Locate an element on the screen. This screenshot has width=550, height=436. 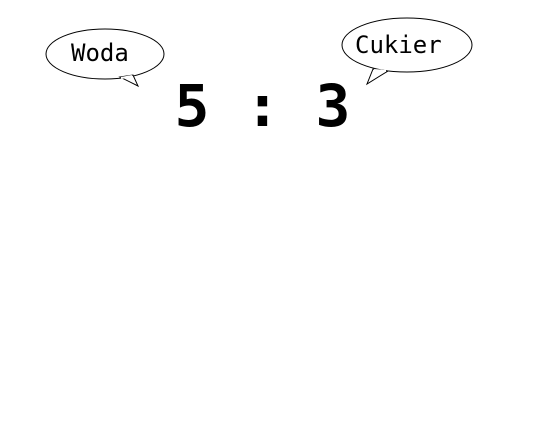
bubble-label-sugar: Cukier is located at coordinates (398, 45).